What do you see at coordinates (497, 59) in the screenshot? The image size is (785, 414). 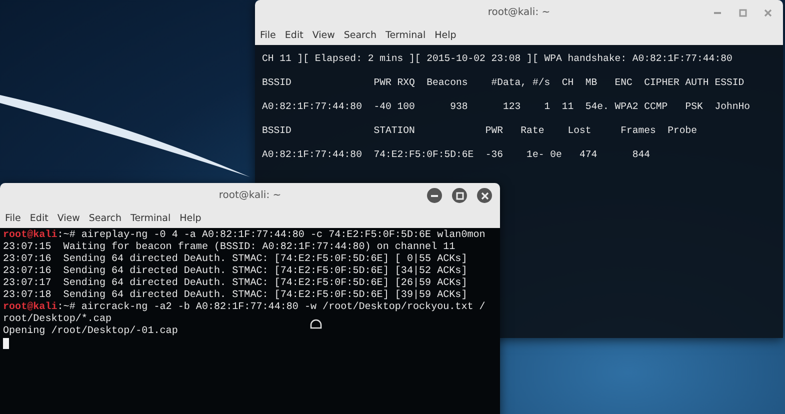 I see `terminal-line: CH 11 ][ Elapsed: 2 mins ][ 2015-10-02 23:08 ][ WPA handshake: A0:82:1F:77:44:80` at bounding box center [497, 59].